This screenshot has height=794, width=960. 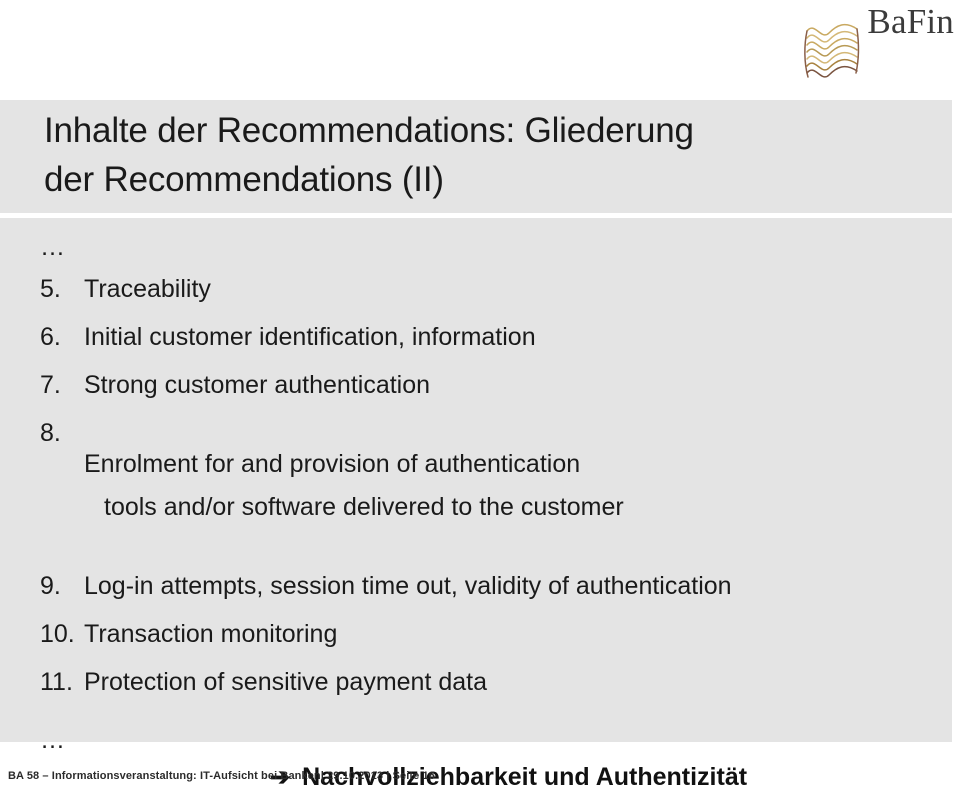 What do you see at coordinates (490, 635) in the screenshot?
I see `list-item: 10. Transaction monitoring` at bounding box center [490, 635].